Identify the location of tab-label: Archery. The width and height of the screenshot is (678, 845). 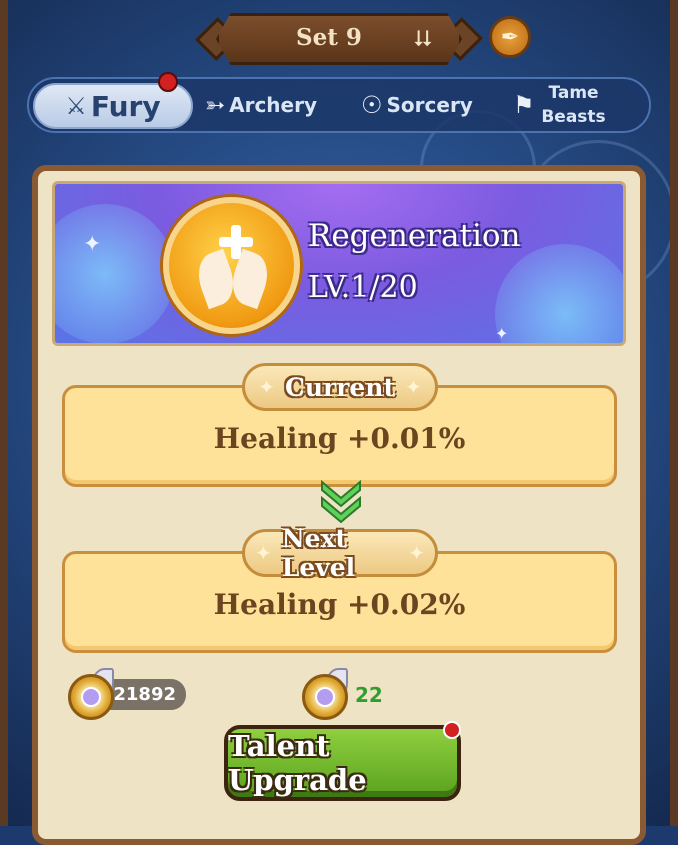
(273, 105).